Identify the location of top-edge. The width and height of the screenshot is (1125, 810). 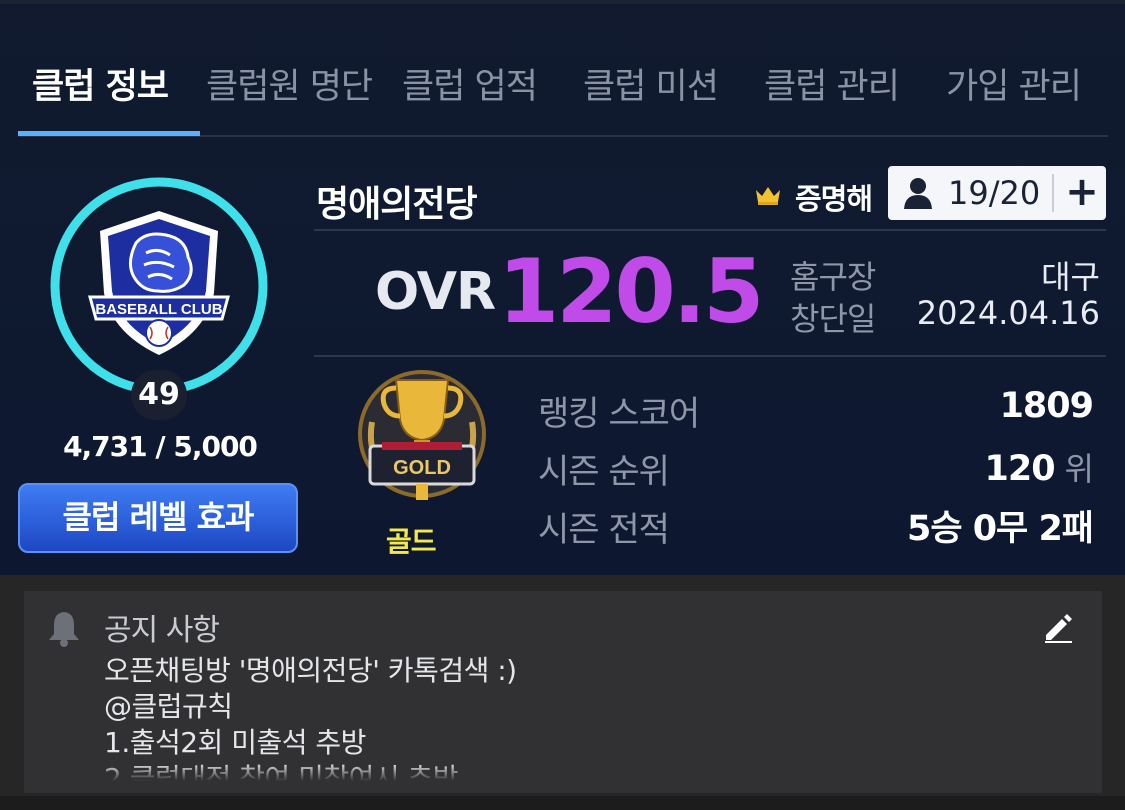
(562, 2).